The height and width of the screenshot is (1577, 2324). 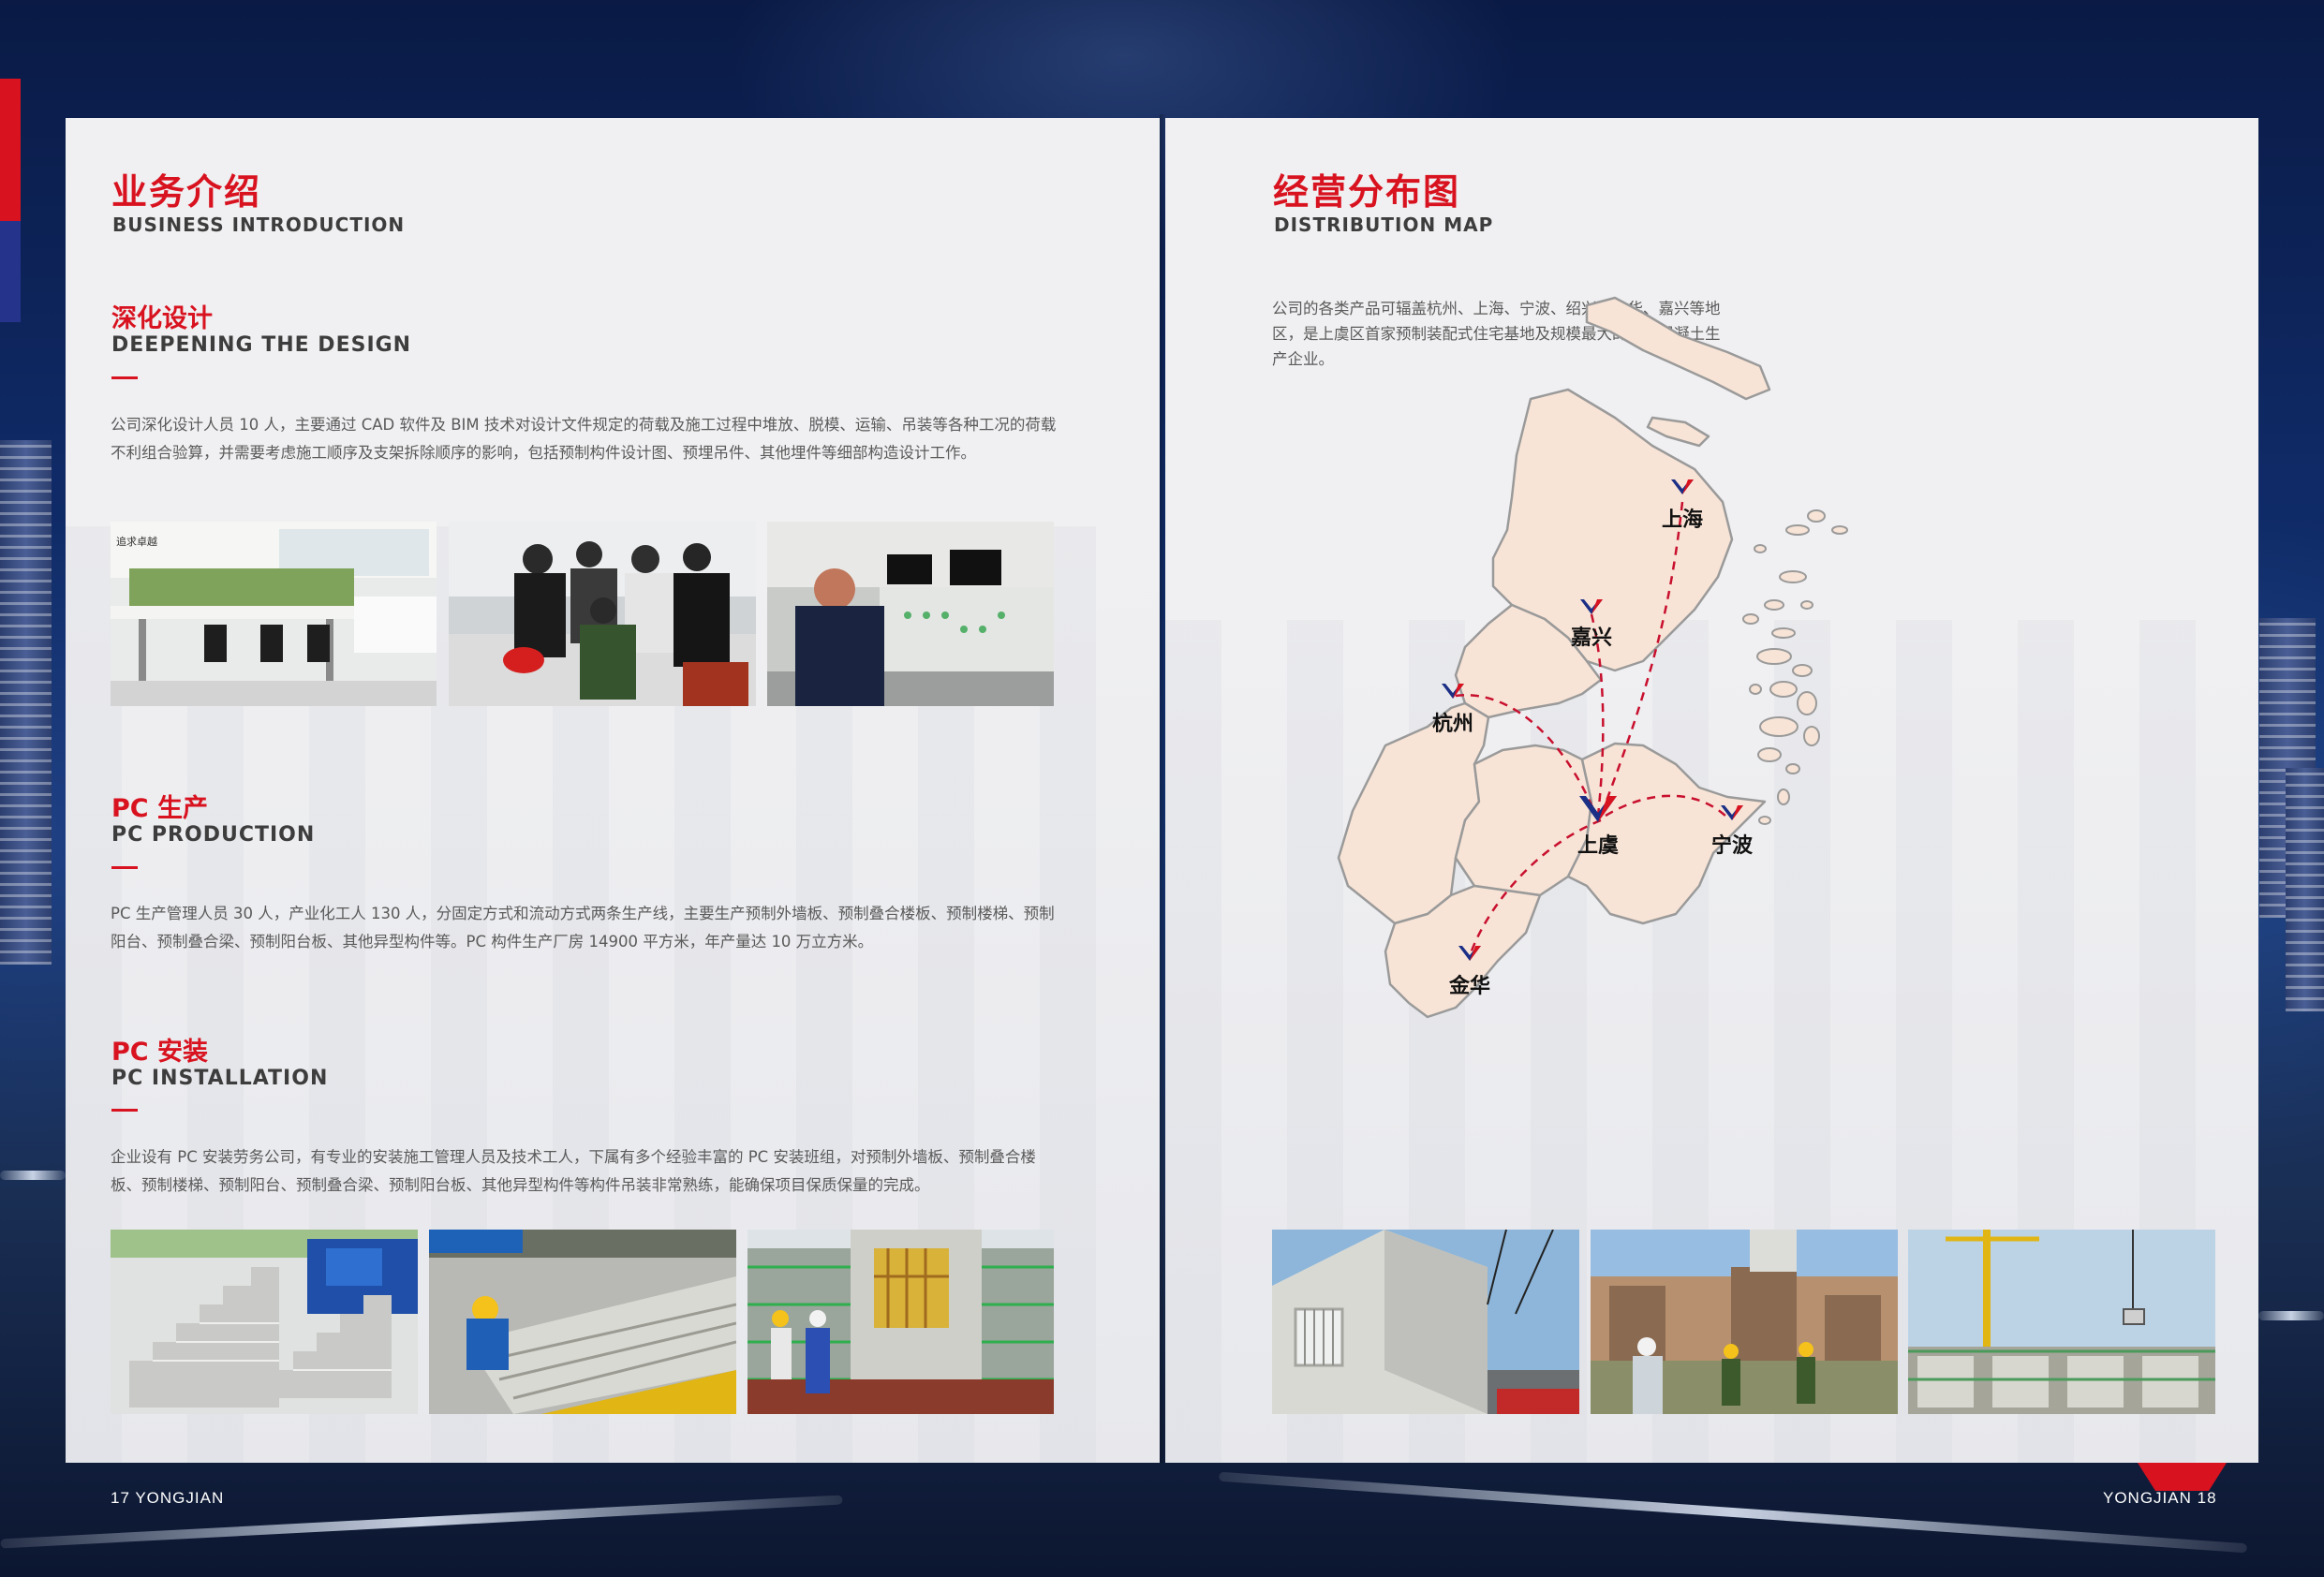 I want to click on section-title-design: 深化设计, so click(x=162, y=318).